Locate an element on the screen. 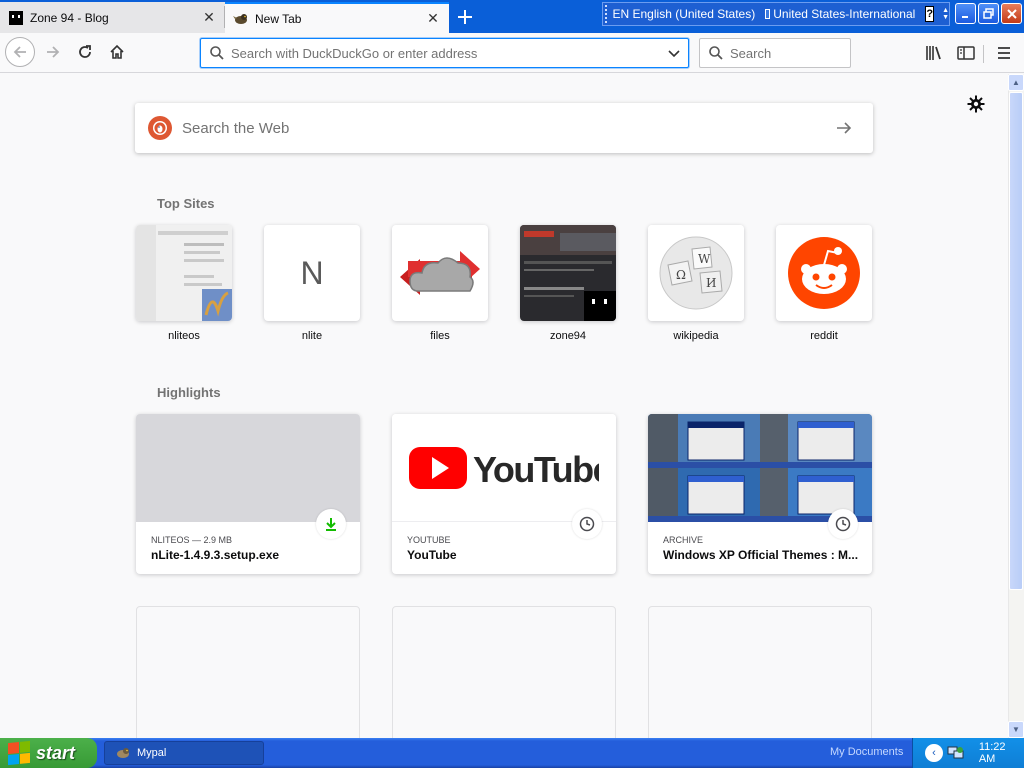 Image resolution: width=1024 pixels, height=768 pixels. start-button: start is located at coordinates (48, 753).